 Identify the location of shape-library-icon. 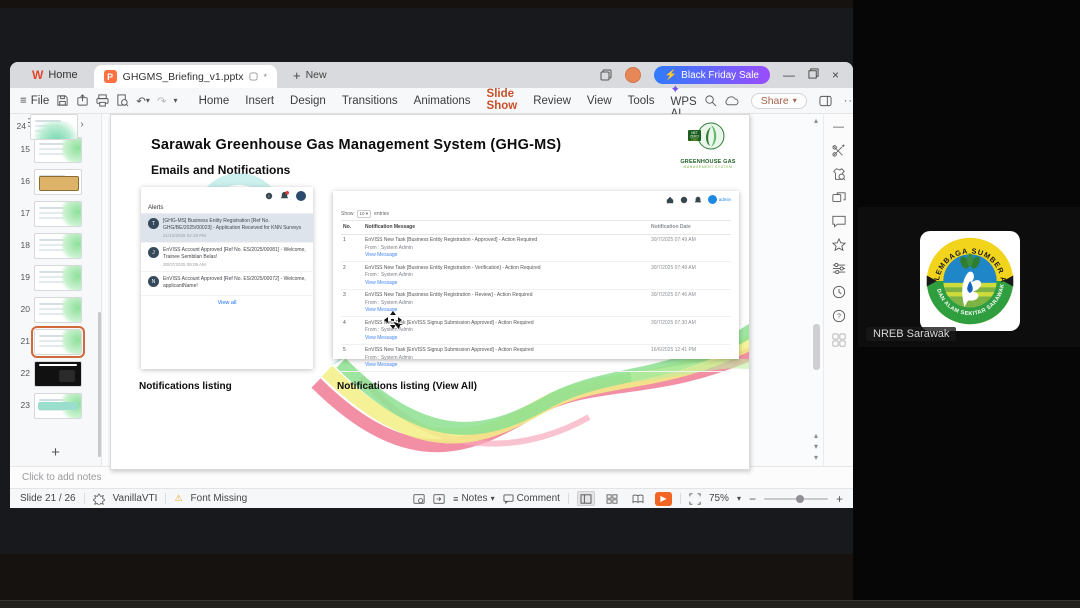
(838, 198).